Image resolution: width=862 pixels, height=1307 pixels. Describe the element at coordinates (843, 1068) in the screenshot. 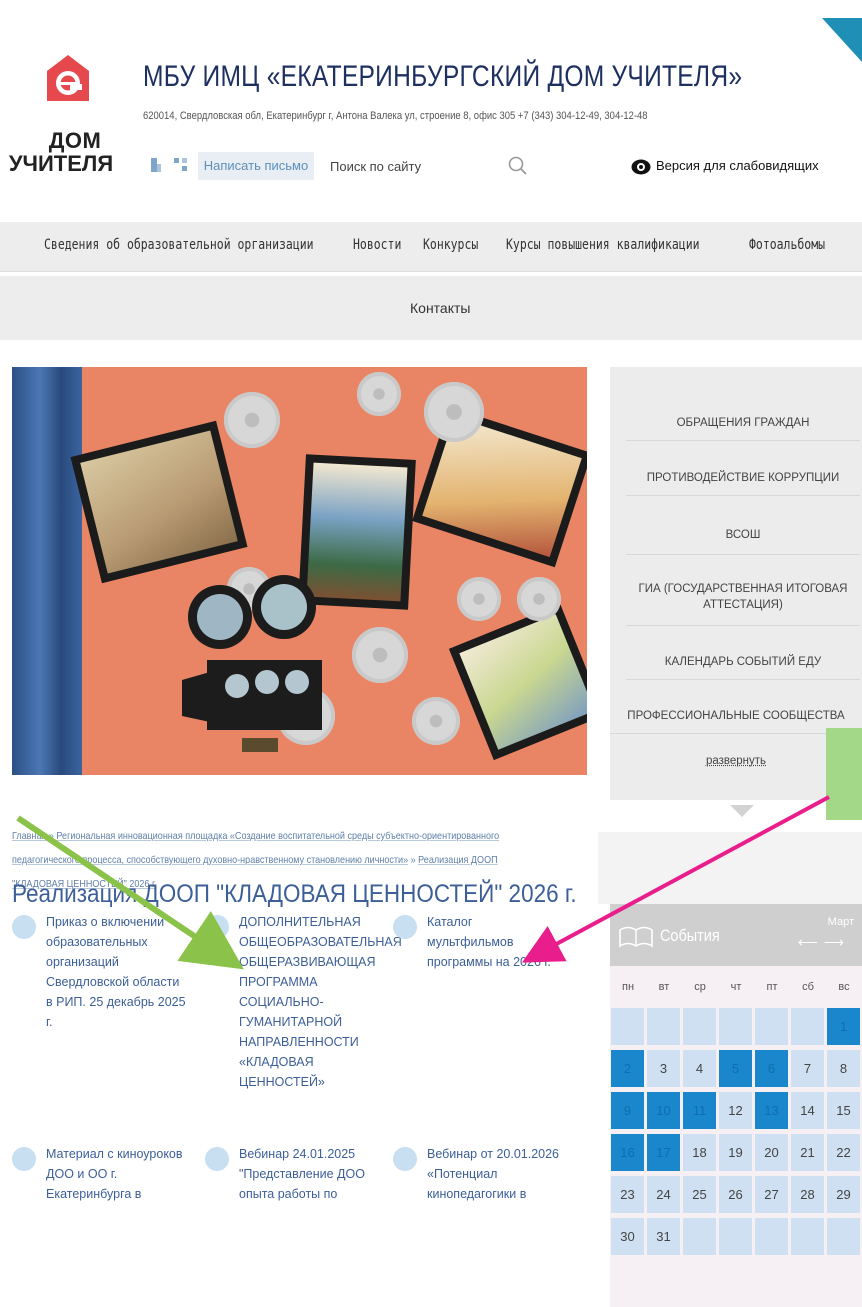

I see `calendar-day: 8` at that location.